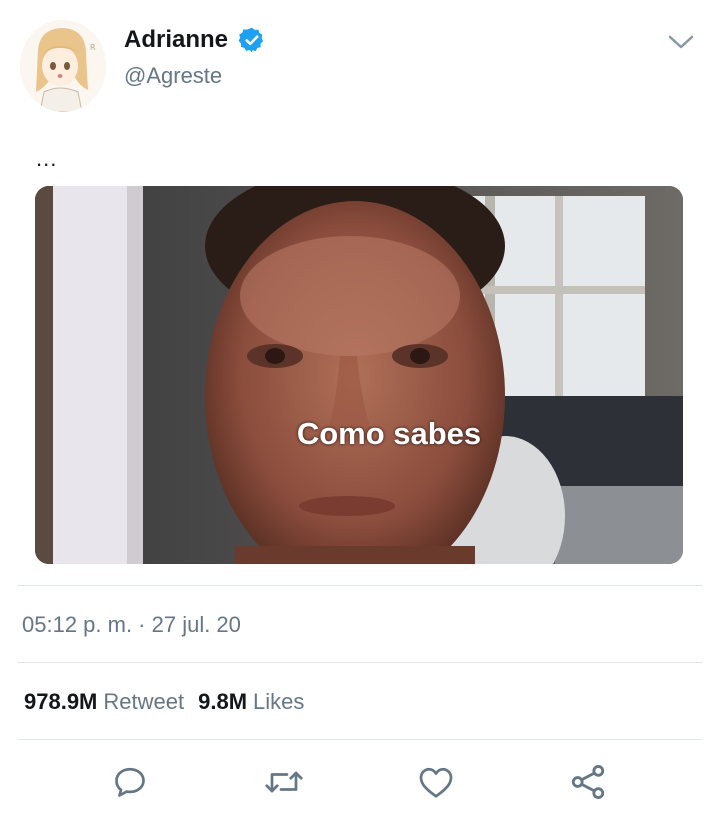  Describe the element at coordinates (681, 42) in the screenshot. I see `chevron-down-icon` at that location.